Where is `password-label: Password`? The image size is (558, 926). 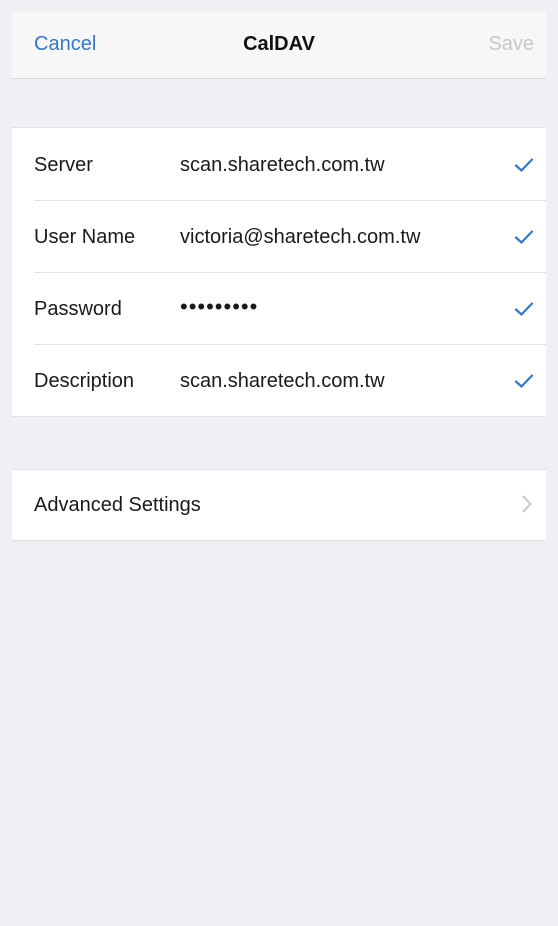
password-label: Password is located at coordinates (78, 309).